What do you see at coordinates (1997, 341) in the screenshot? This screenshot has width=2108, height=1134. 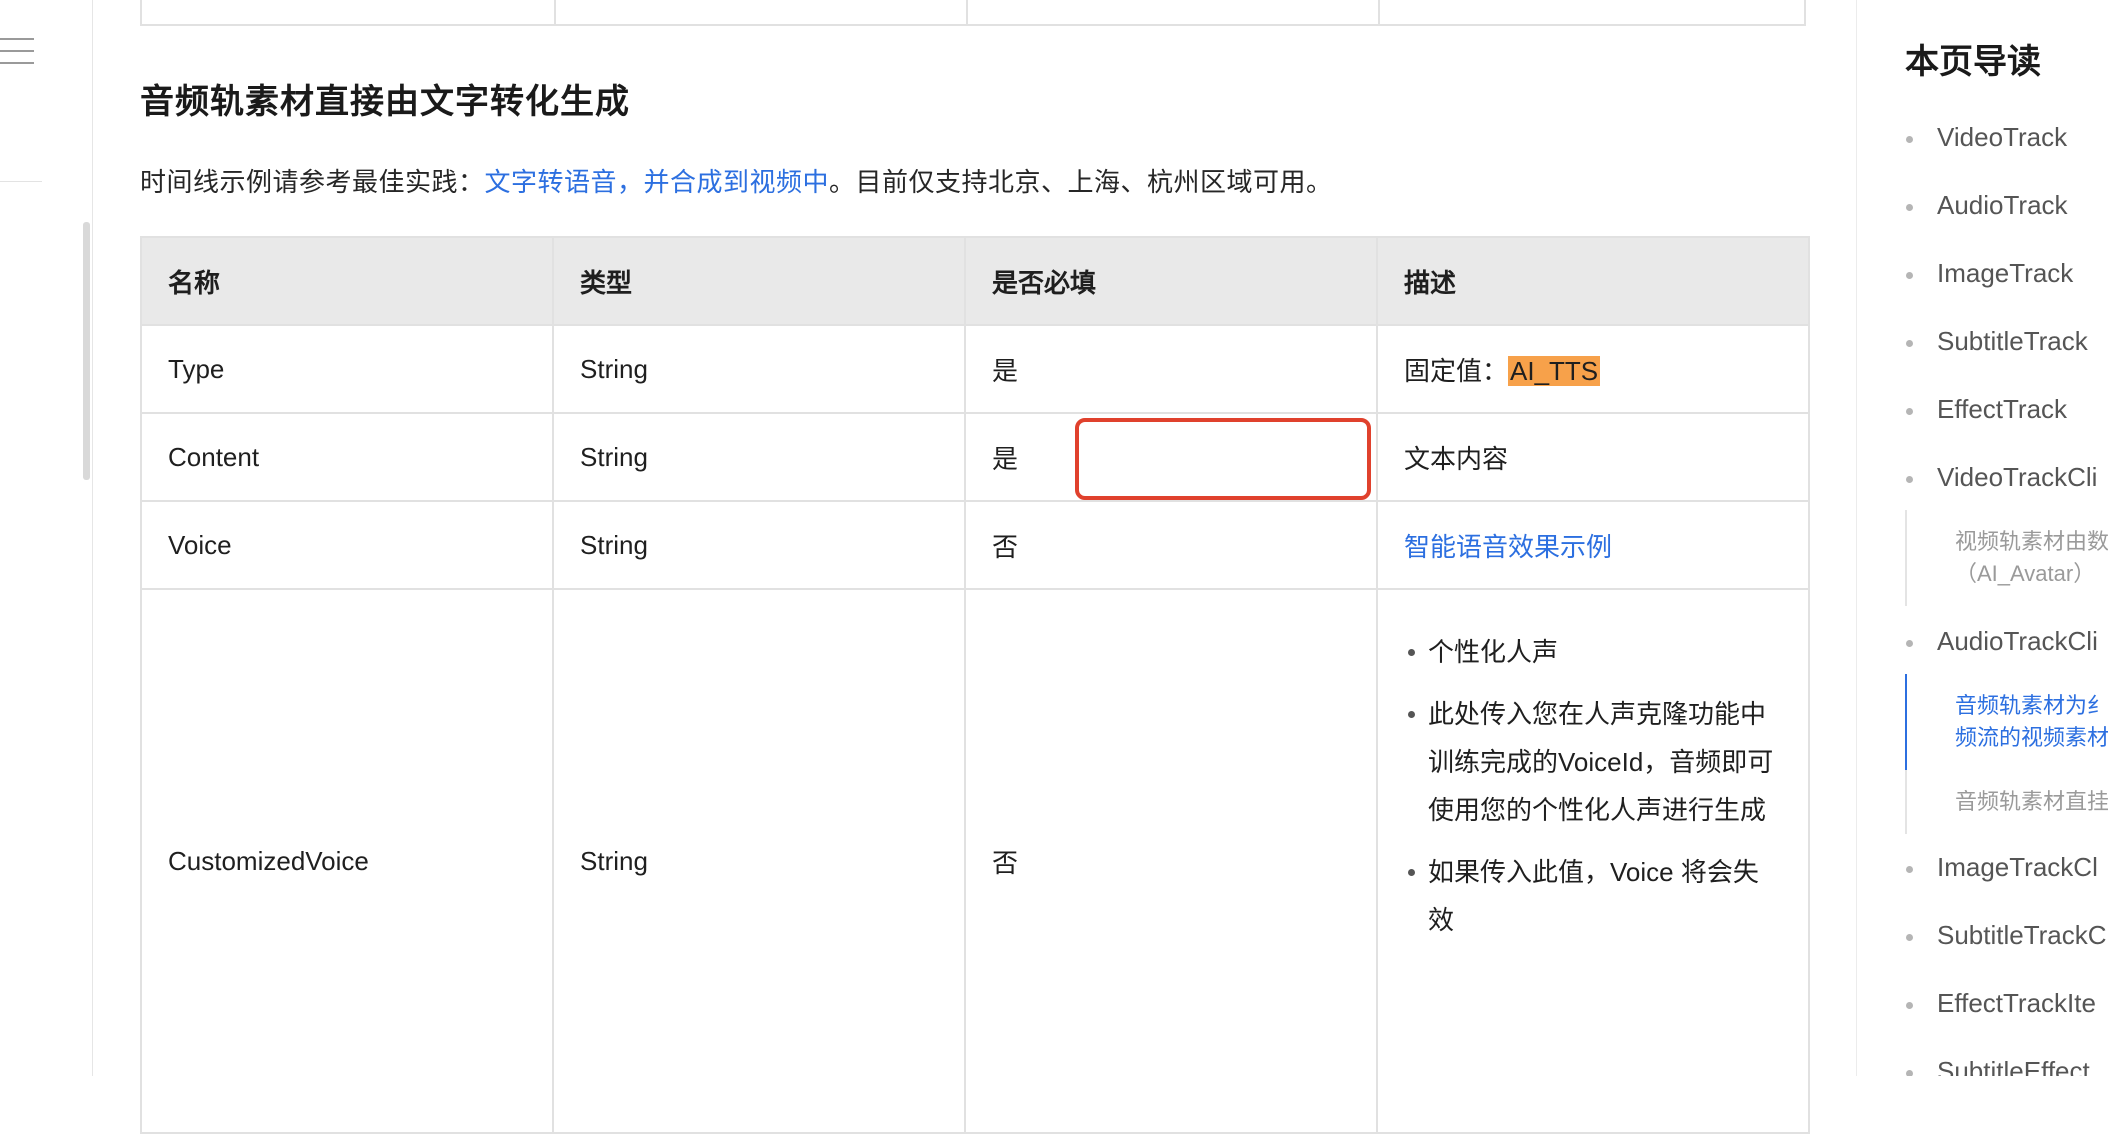 I see `toc-item-subtitletrack: SubtitleTrack` at bounding box center [1997, 341].